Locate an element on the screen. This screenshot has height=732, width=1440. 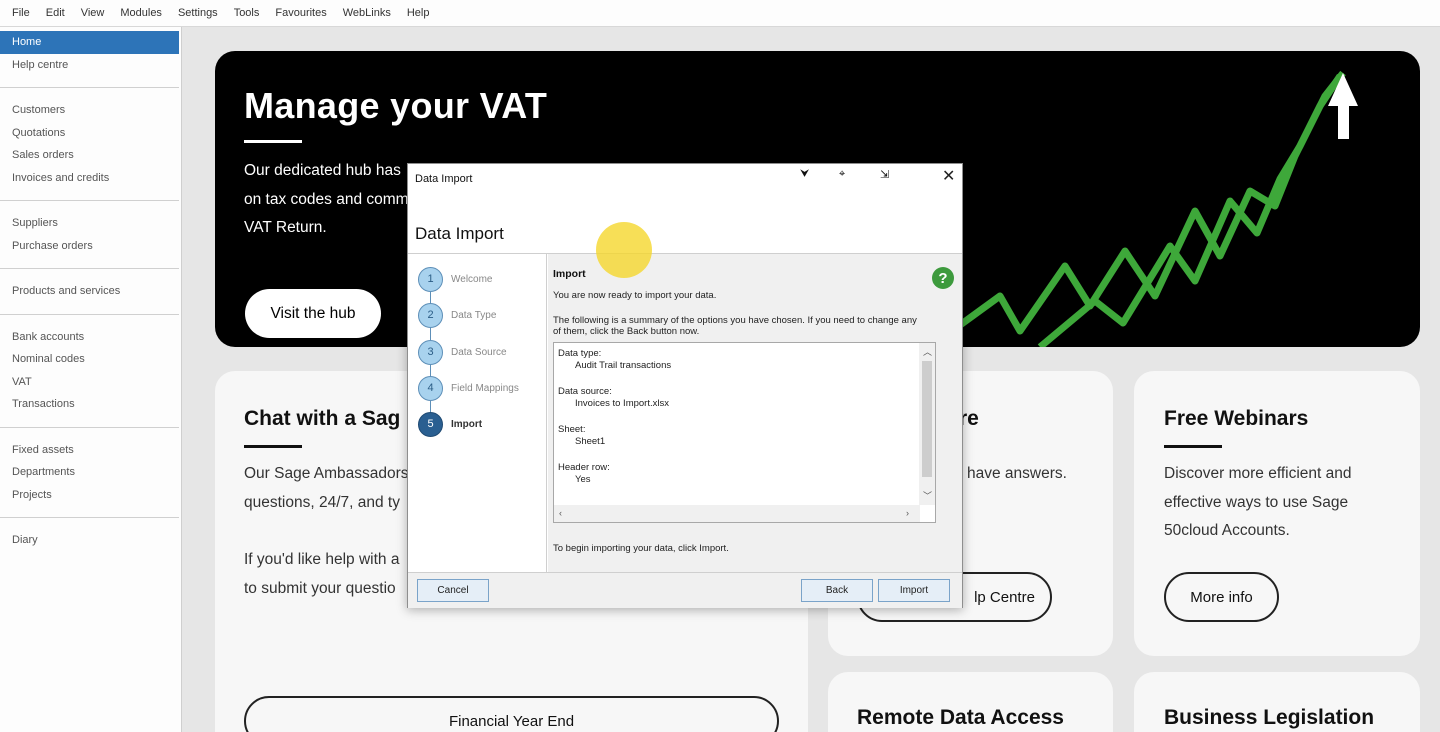
dialog-heading: Data Import is located at coordinates (459, 233).